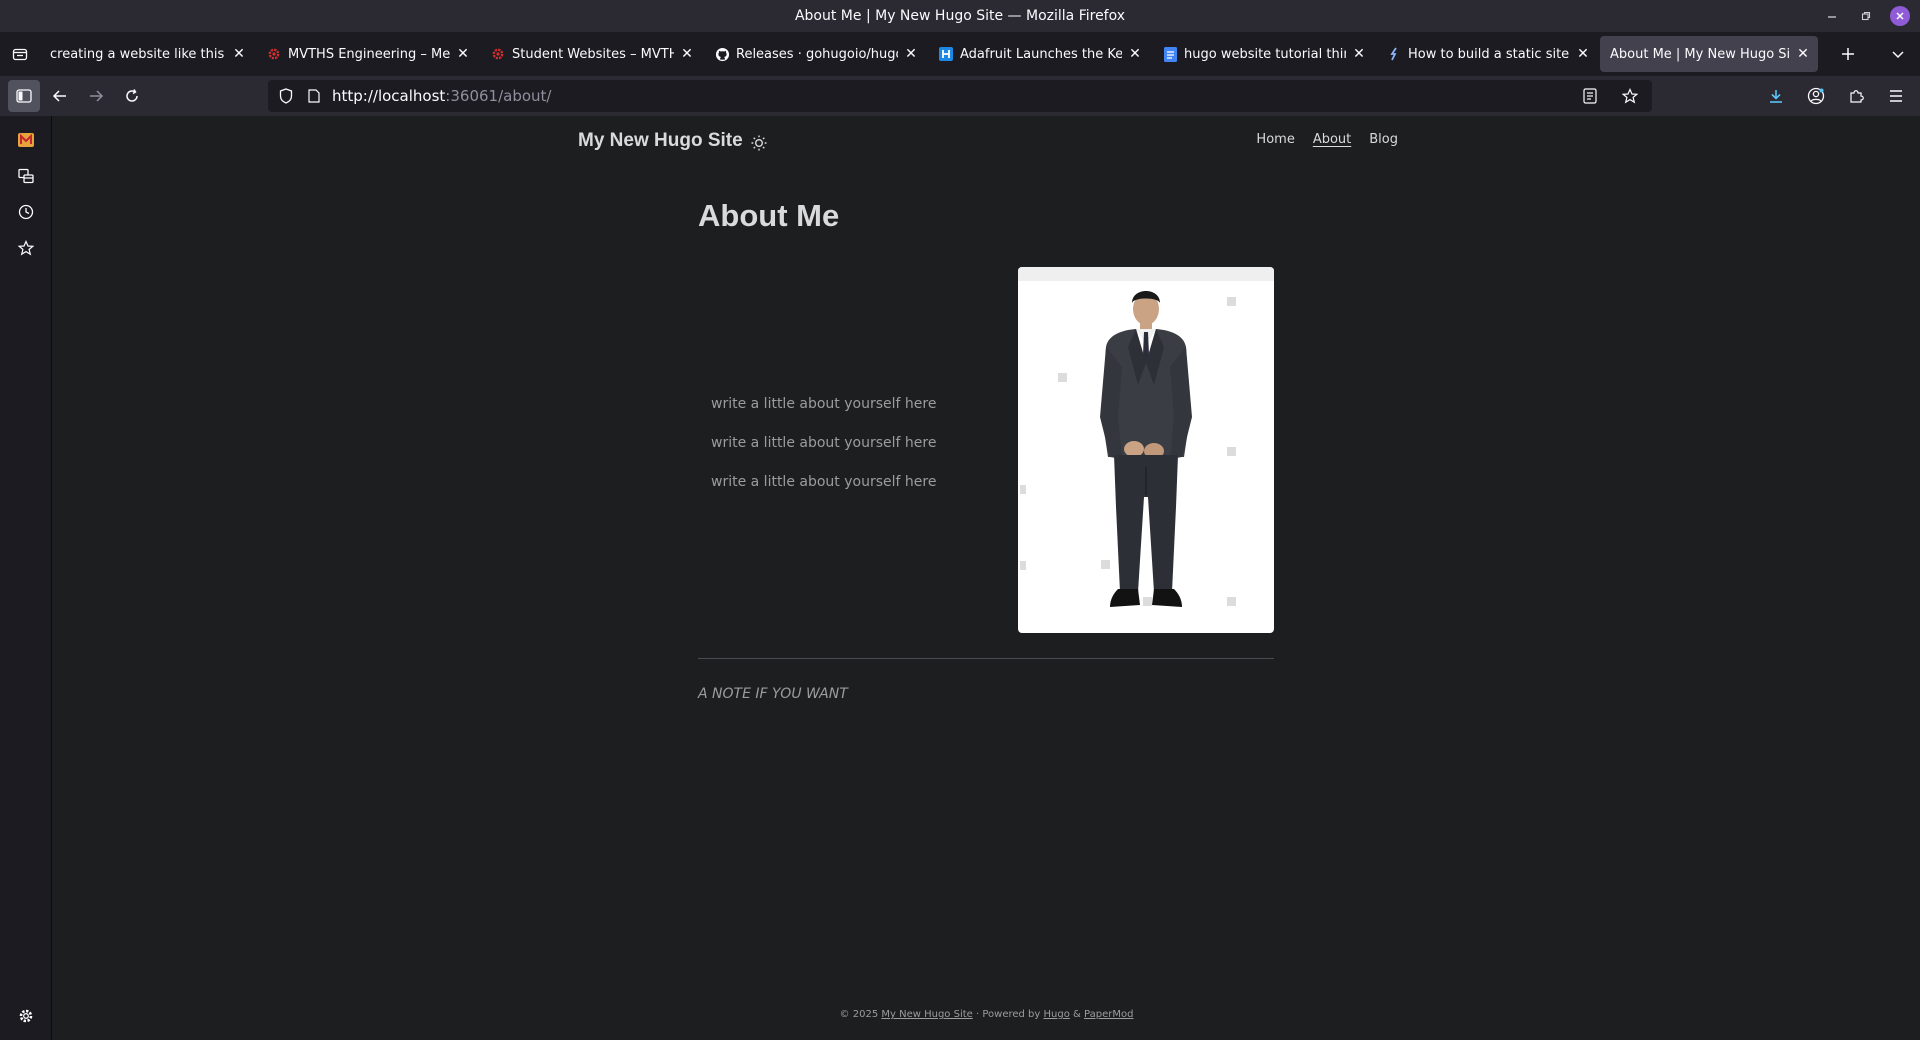 The height and width of the screenshot is (1040, 1920). What do you see at coordinates (274, 54) in the screenshot?
I see `gear-red-icon` at bounding box center [274, 54].